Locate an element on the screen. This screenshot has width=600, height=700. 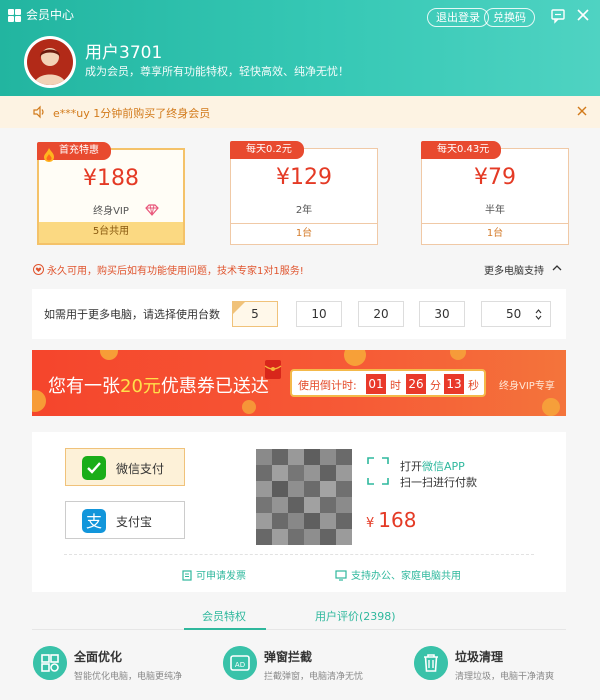
alipay-icon: 支 is located at coordinates (94, 521).